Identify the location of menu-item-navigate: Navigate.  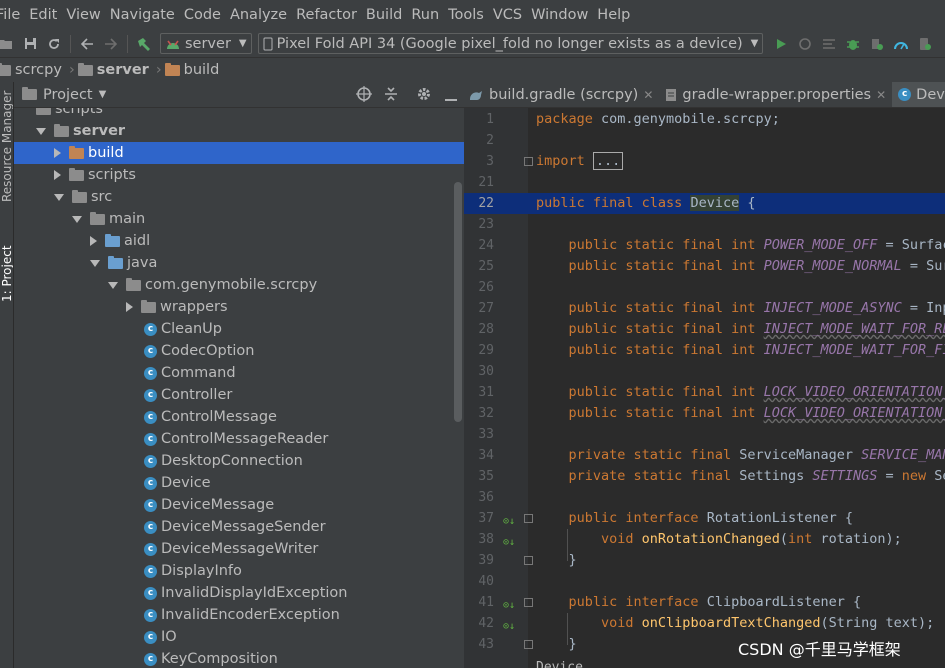
(142, 15).